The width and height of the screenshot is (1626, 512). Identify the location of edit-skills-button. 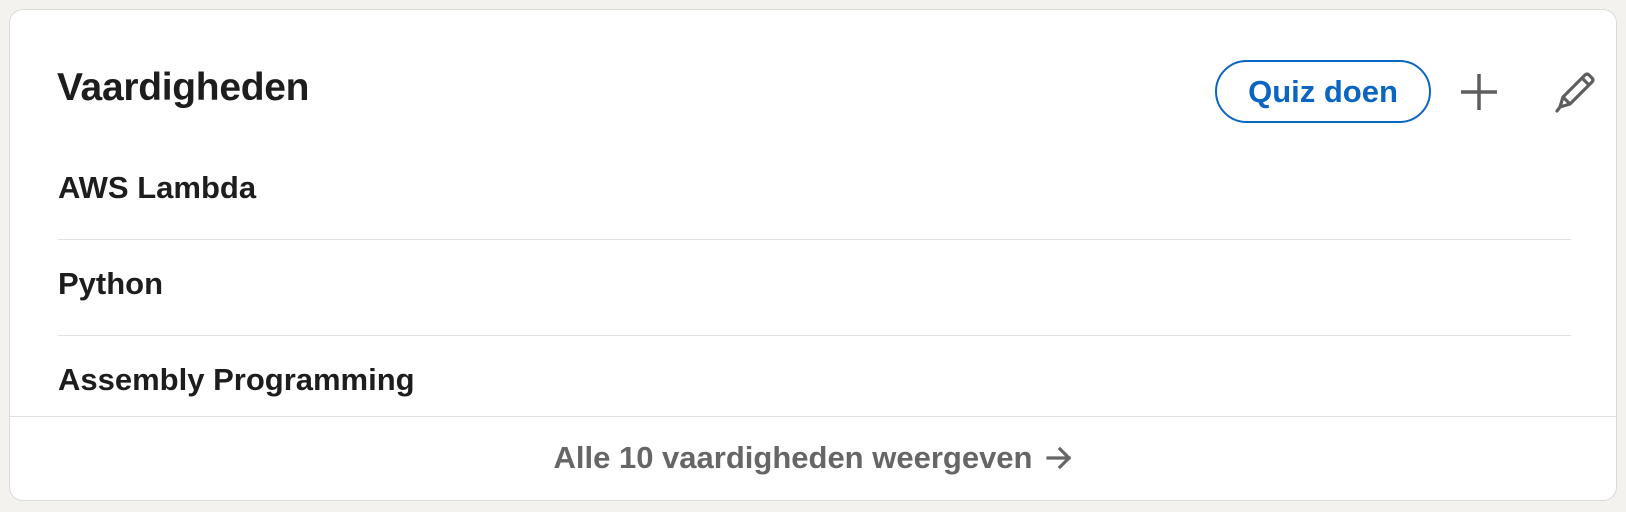
(1575, 92).